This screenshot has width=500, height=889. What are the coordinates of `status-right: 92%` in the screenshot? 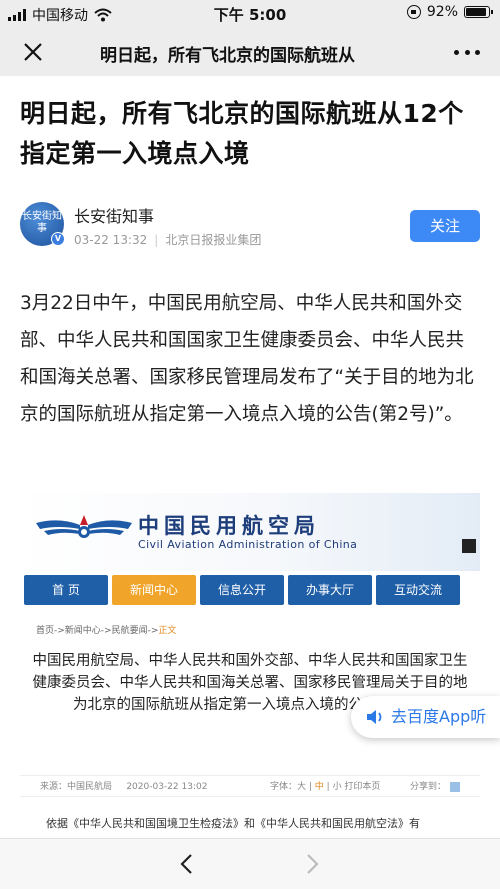 It's located at (449, 12).